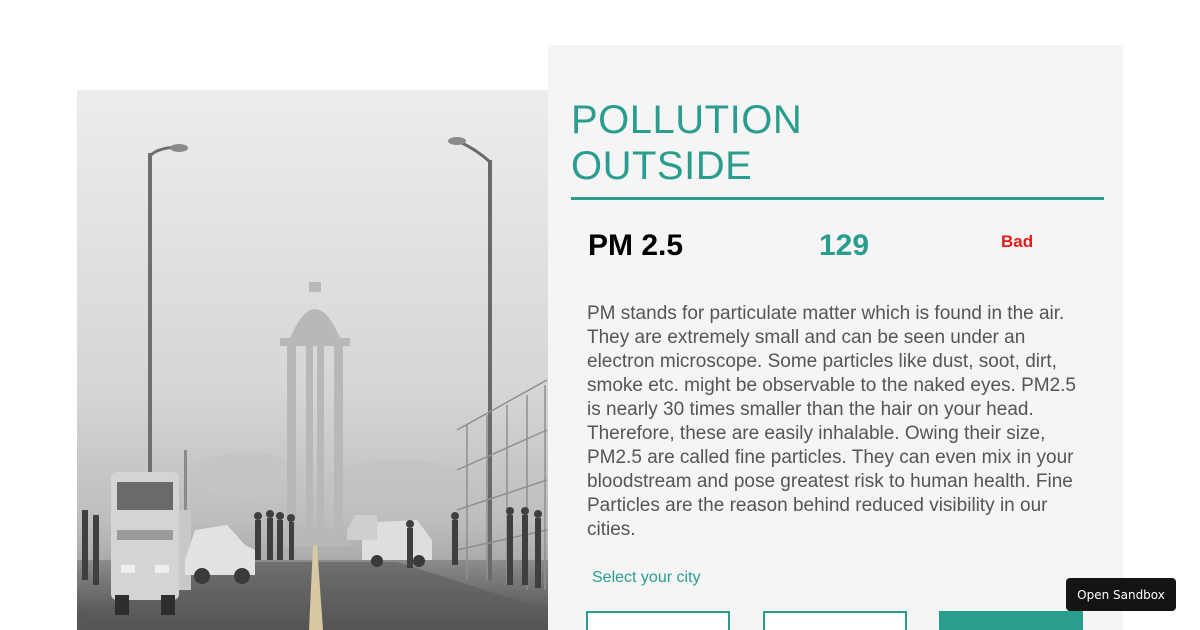 The image size is (1200, 630). Describe the element at coordinates (1121, 594) in the screenshot. I see `open-sandbox-button: Open Sandbox` at that location.